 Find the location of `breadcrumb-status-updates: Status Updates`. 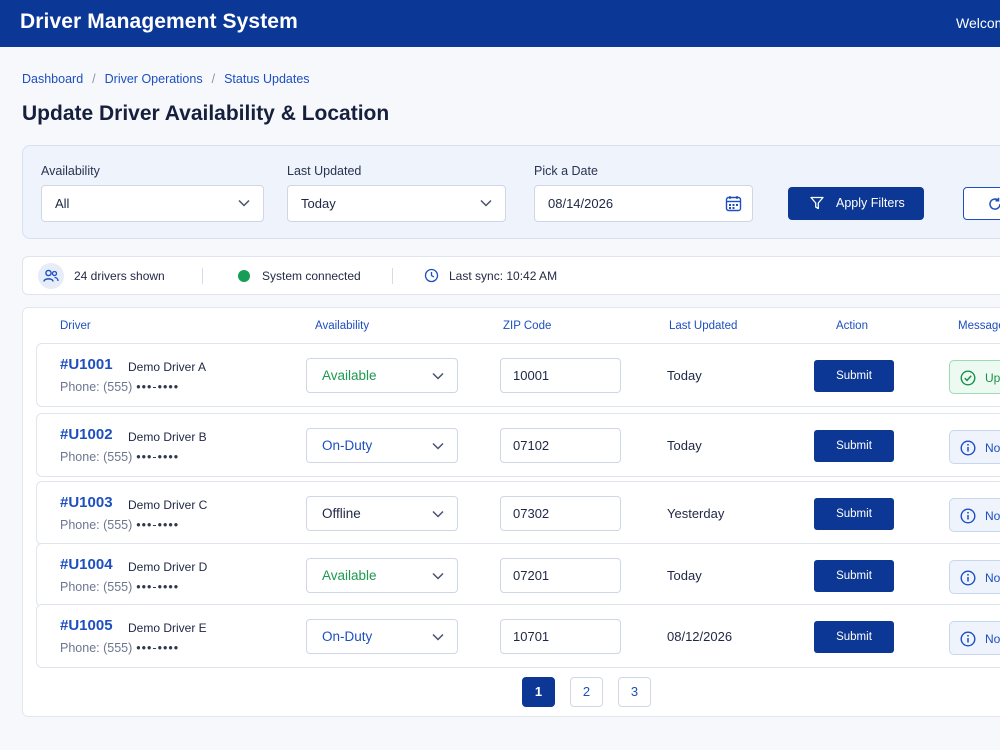

breadcrumb-status-updates: Status Updates is located at coordinates (266, 79).